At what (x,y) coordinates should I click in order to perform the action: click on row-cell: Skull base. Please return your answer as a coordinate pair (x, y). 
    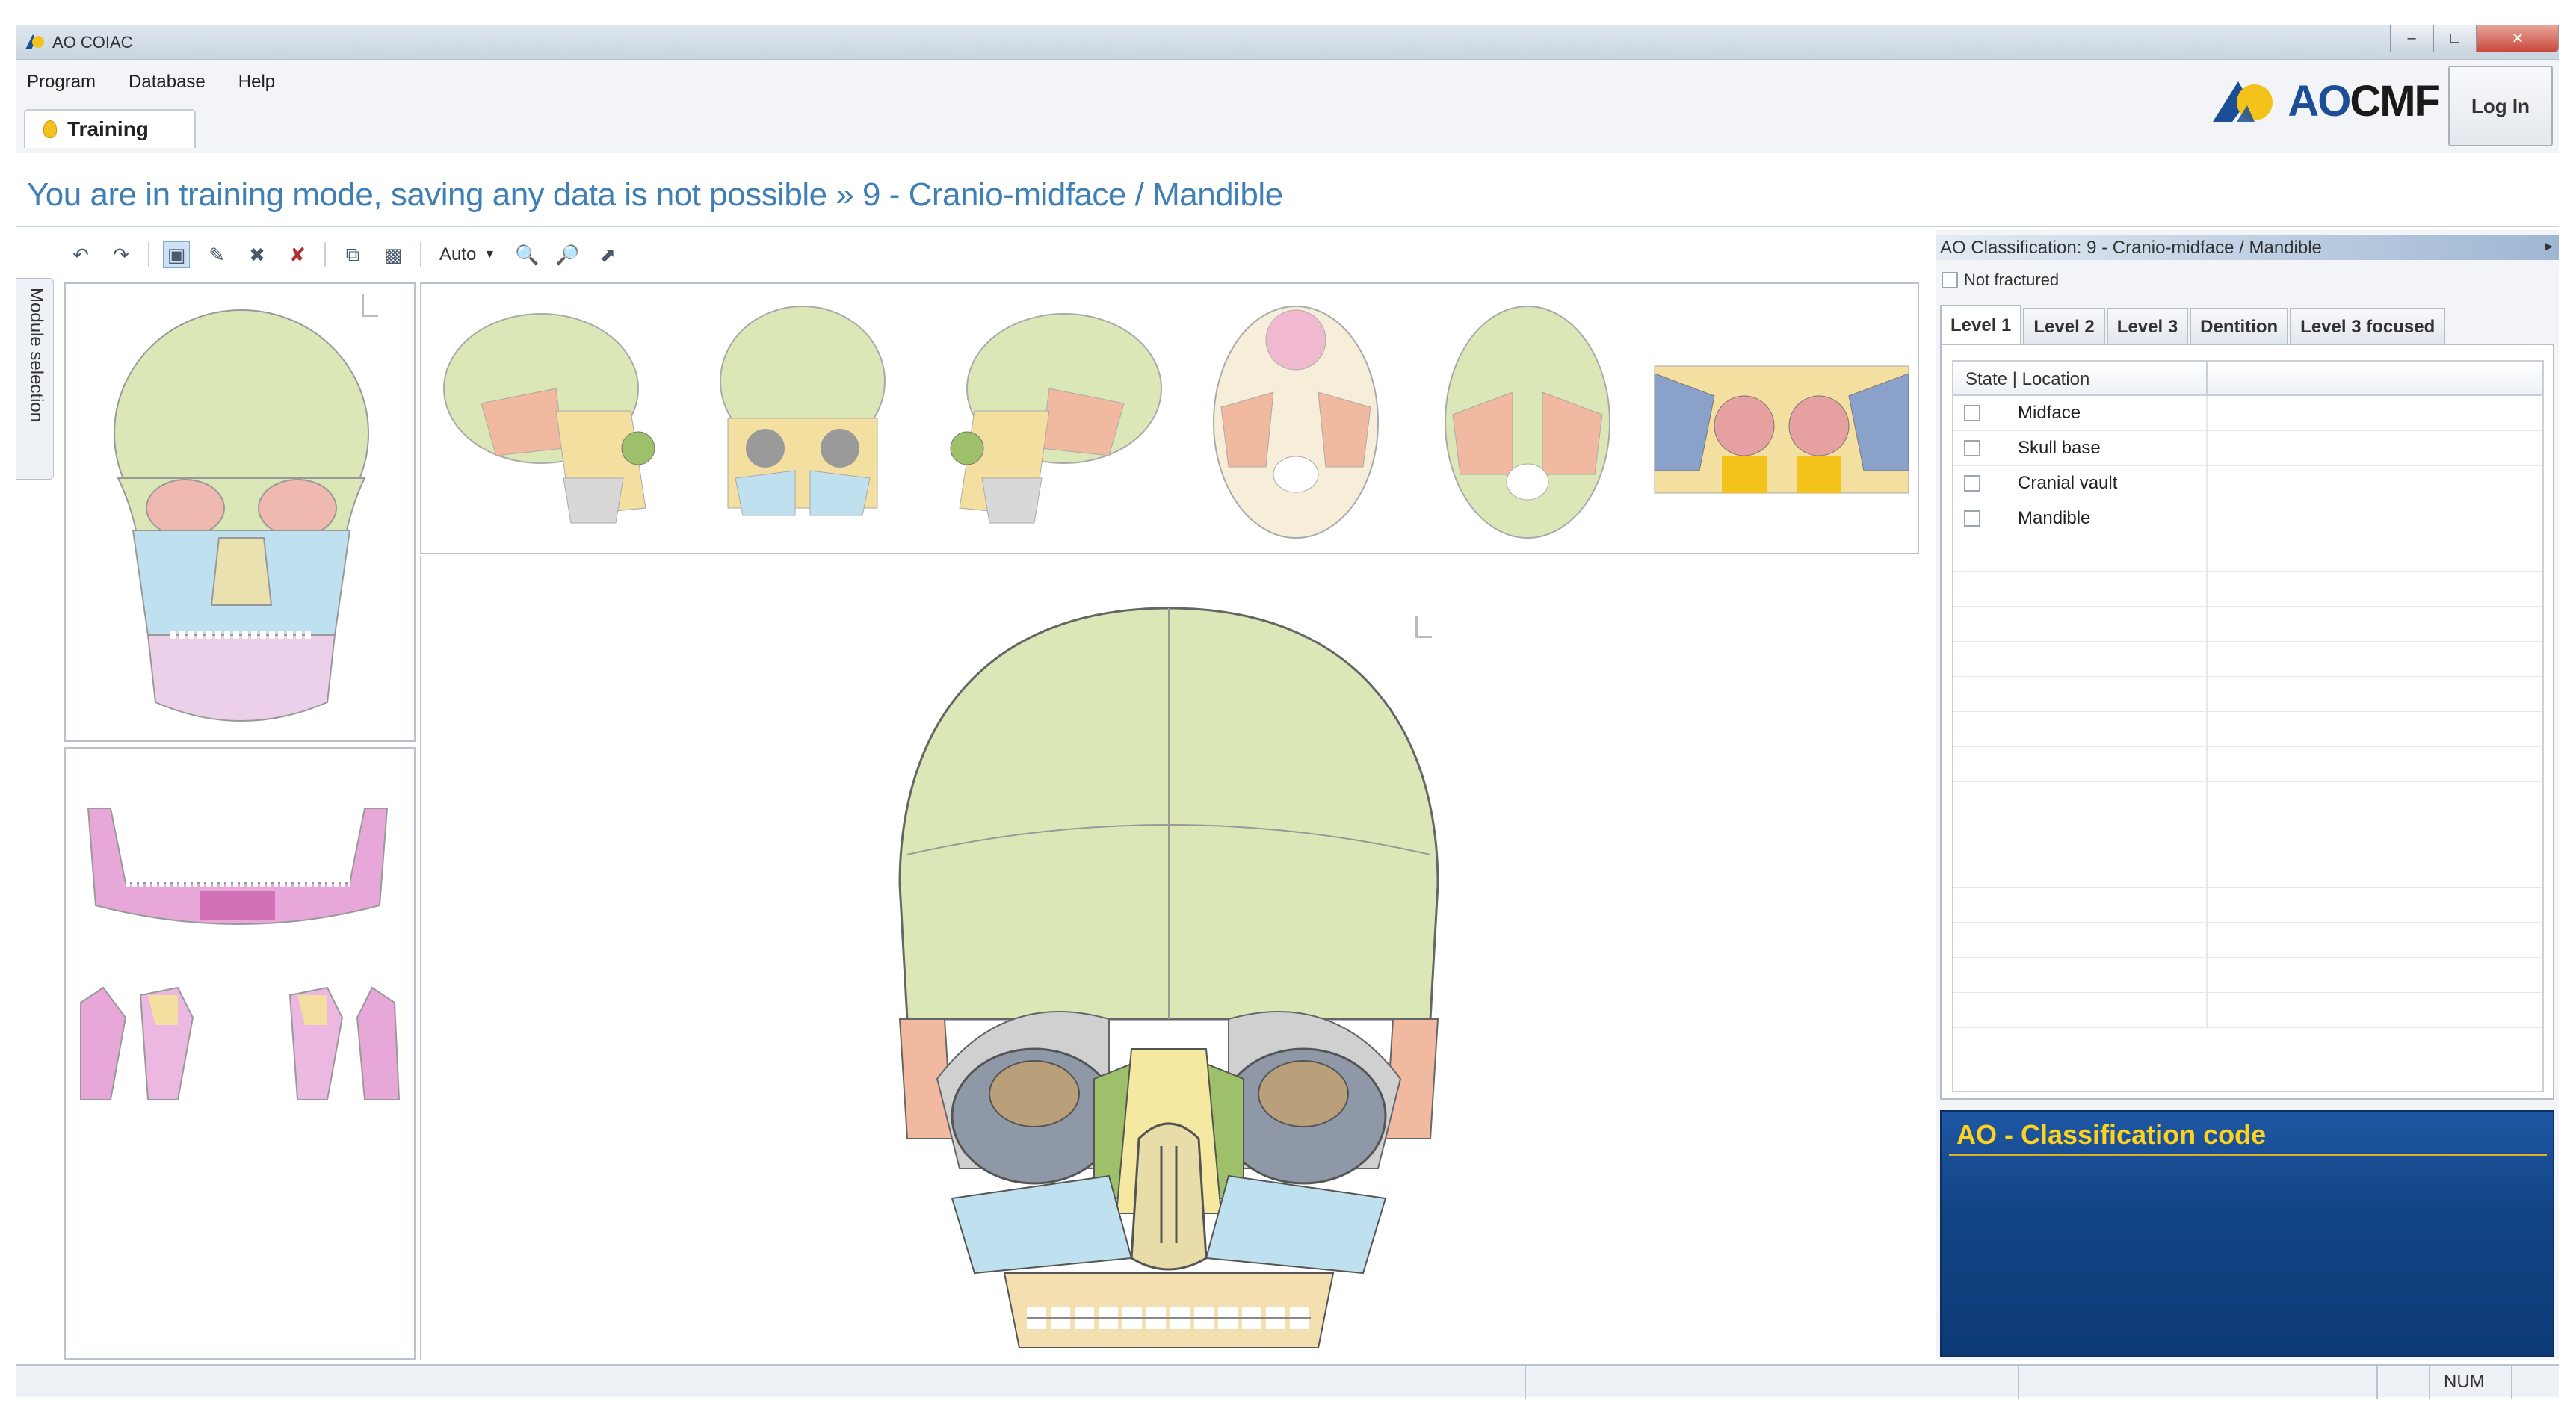
    Looking at the image, I should click on (2080, 448).